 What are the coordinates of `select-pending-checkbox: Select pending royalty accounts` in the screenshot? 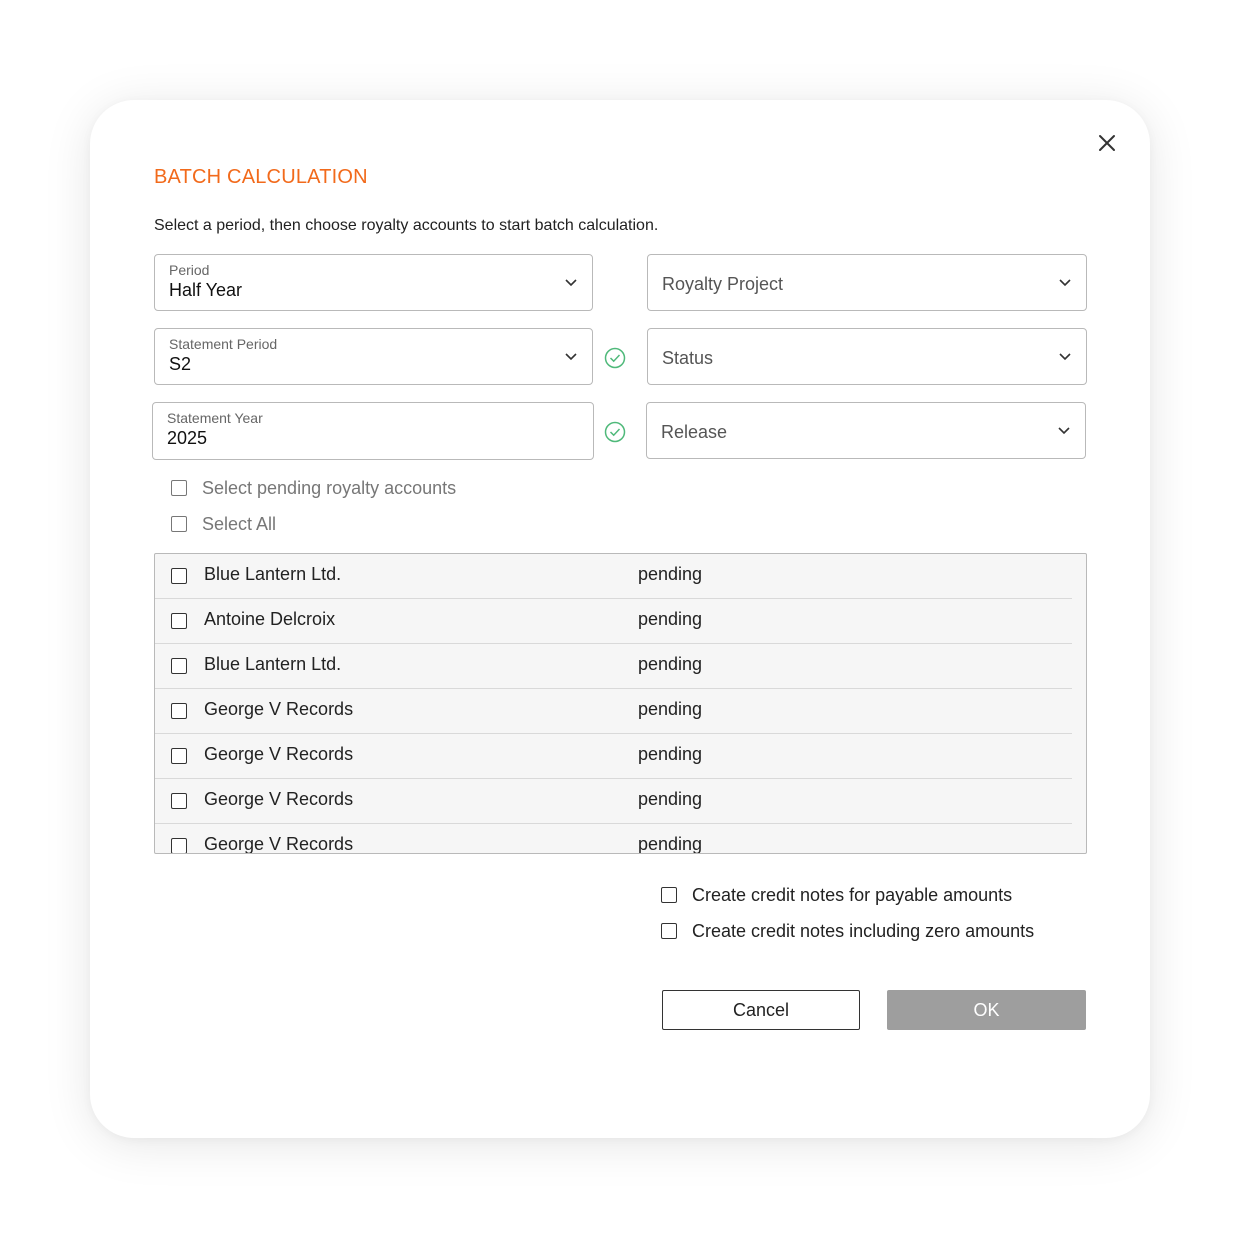 It's located at (313, 488).